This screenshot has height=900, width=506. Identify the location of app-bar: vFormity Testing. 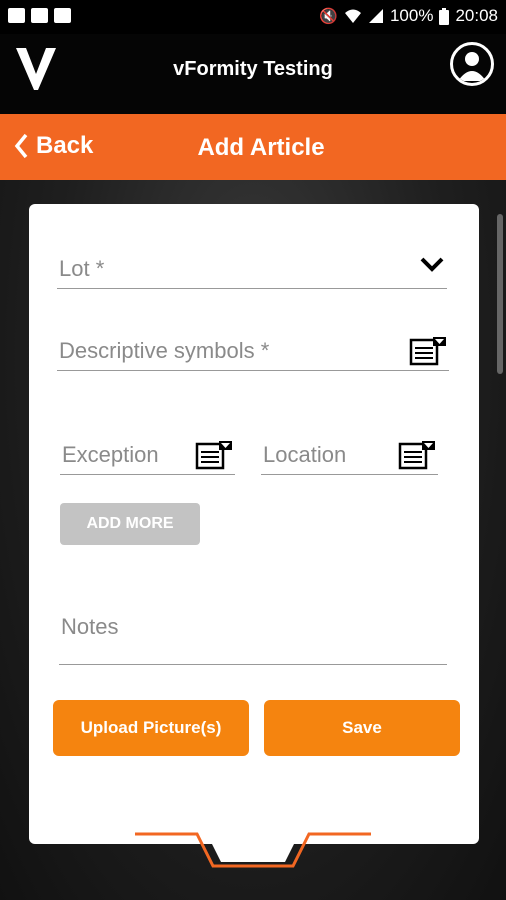
(253, 74).